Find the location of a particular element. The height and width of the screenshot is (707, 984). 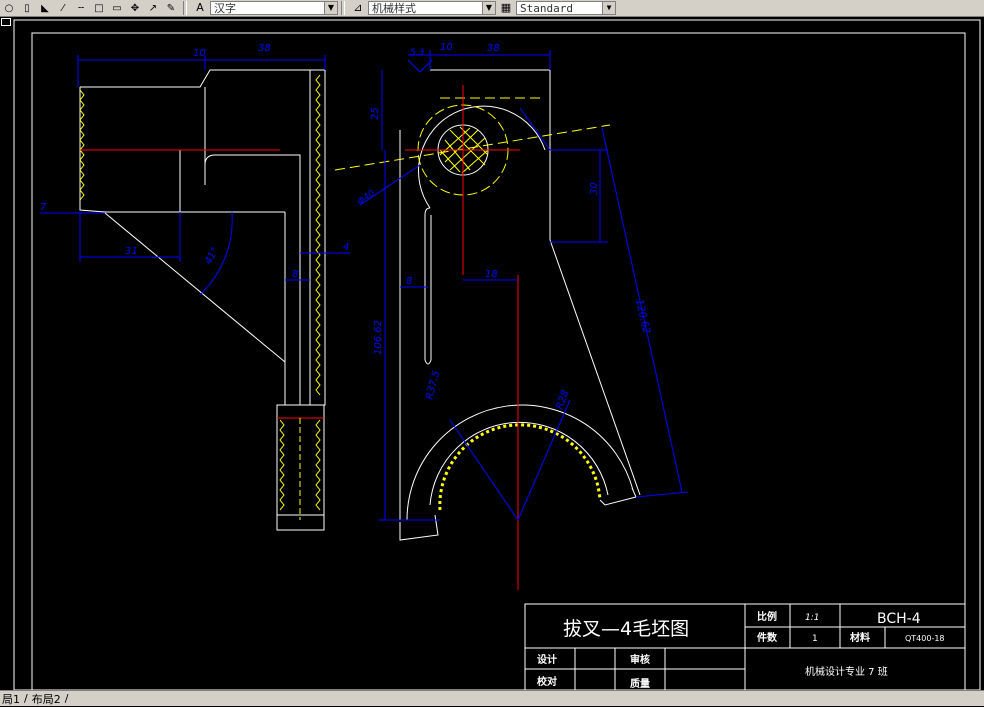

table-style-combo: Standard ▼ is located at coordinates (566, 8).